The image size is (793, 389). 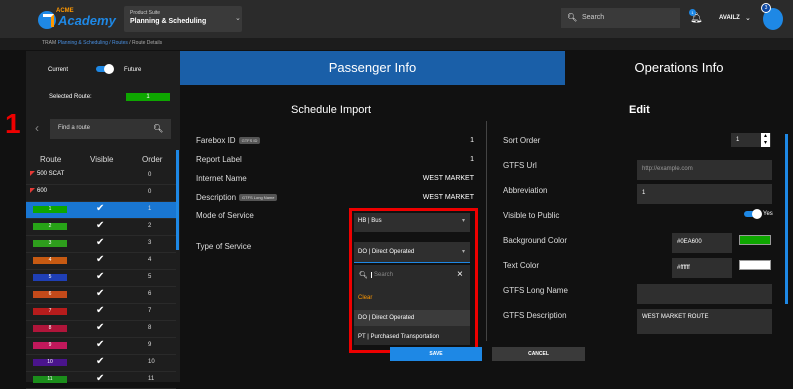 What do you see at coordinates (150, 209) in the screenshot?
I see `route-order: 1` at bounding box center [150, 209].